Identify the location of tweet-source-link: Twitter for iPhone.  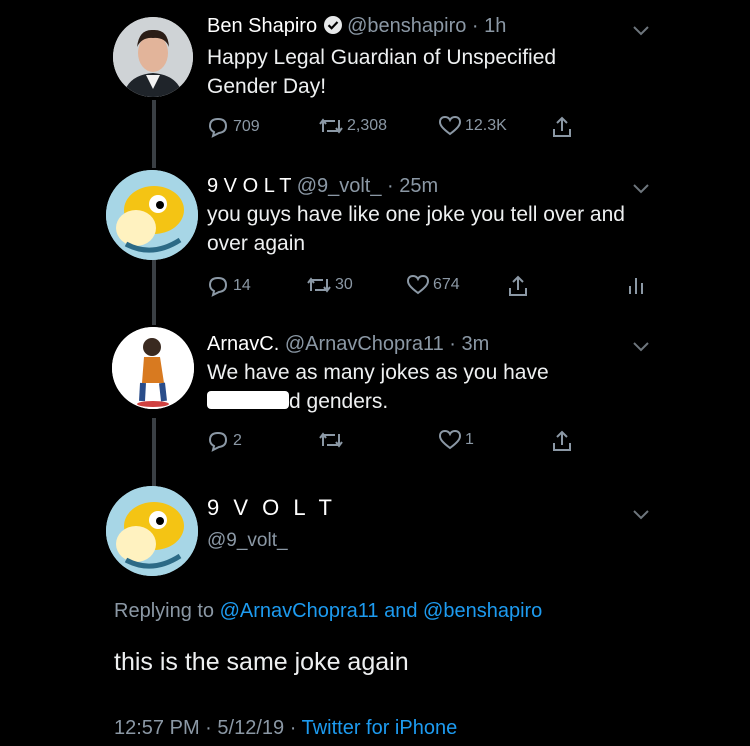
(380, 728).